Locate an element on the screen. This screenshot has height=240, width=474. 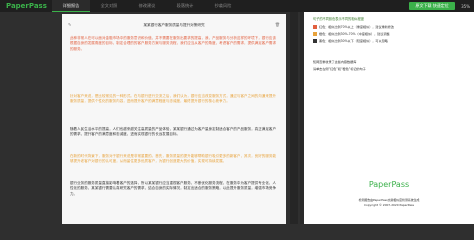
bottom-line-1: 检测报告由PaperPass文献相似度检测系统生成 is located at coordinates (389, 200).